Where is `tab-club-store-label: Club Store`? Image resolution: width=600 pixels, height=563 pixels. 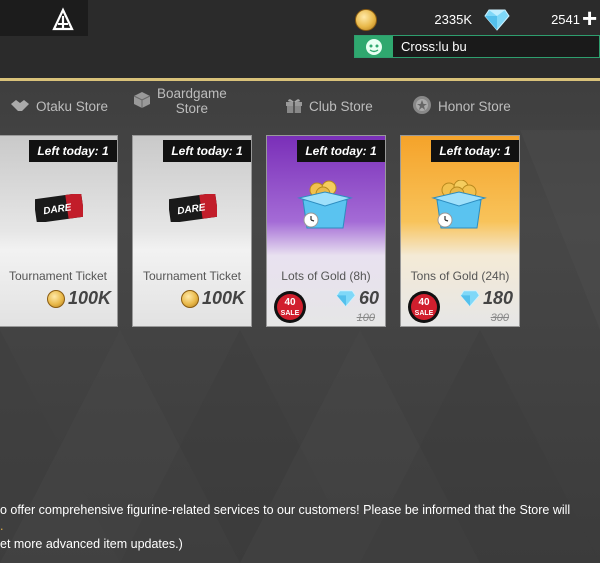 tab-club-store-label: Club Store is located at coordinates (341, 106).